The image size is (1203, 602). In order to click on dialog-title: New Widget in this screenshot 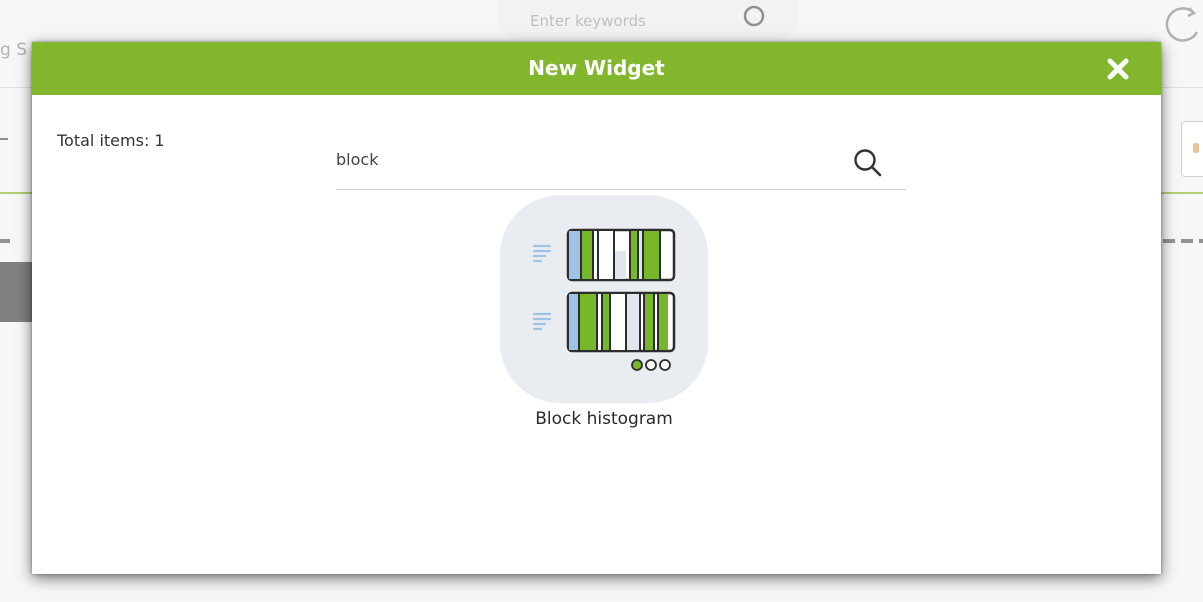, I will do `click(596, 68)`.